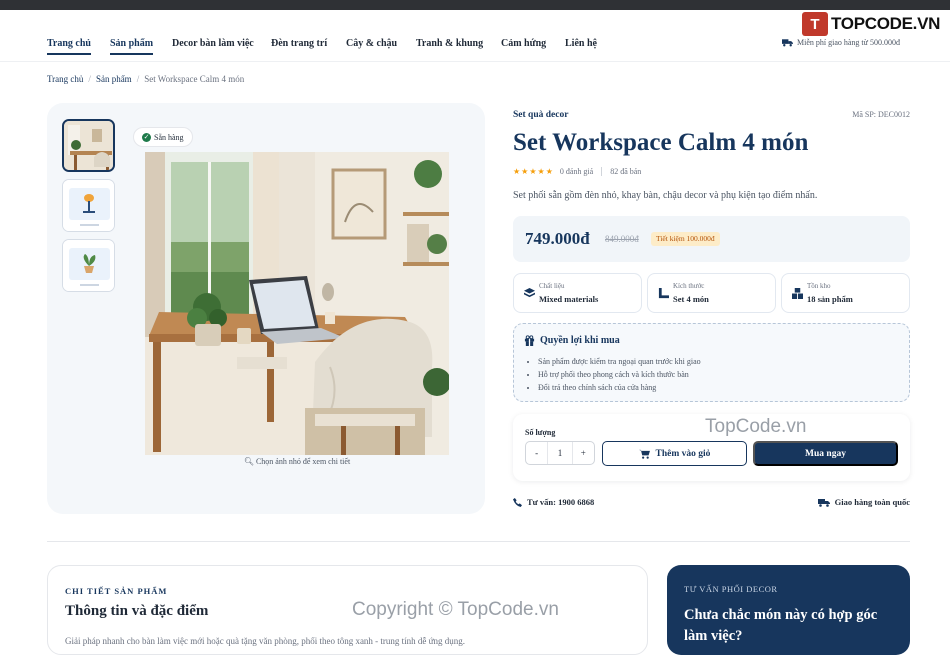 This screenshot has width=950, height=655. Describe the element at coordinates (830, 299) in the screenshot. I see `stat-stock-value: 18 sản phẩm` at that location.